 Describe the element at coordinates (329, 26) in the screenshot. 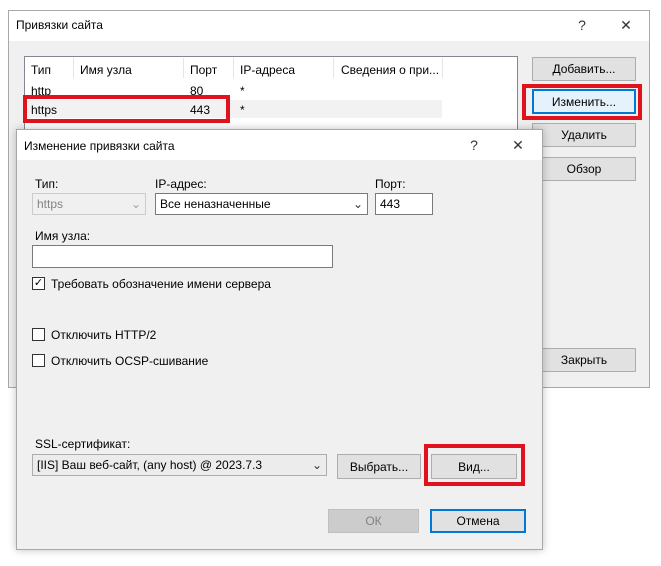

I see `bindings-titlebar` at that location.